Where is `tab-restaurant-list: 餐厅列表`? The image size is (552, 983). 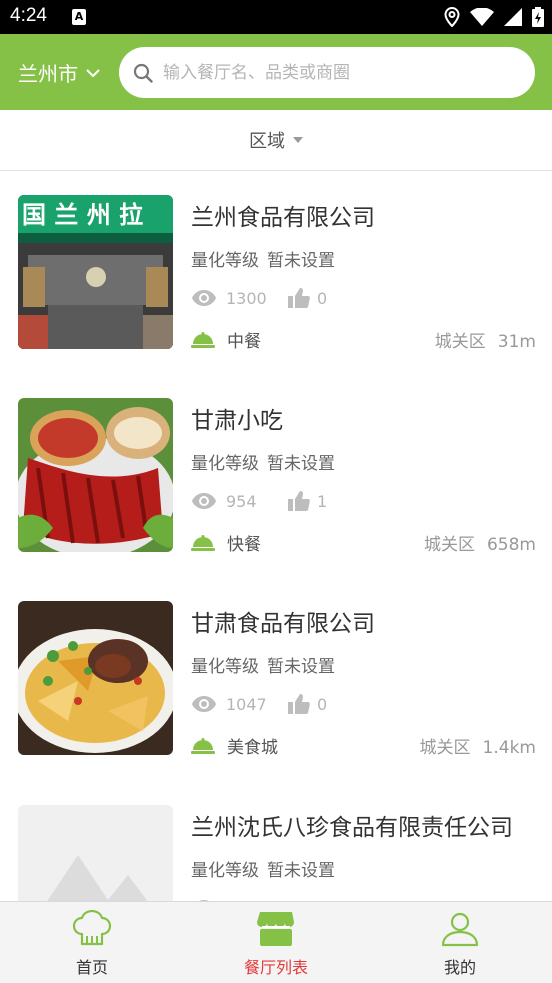
tab-restaurant-list: 餐厅列表 is located at coordinates (276, 942).